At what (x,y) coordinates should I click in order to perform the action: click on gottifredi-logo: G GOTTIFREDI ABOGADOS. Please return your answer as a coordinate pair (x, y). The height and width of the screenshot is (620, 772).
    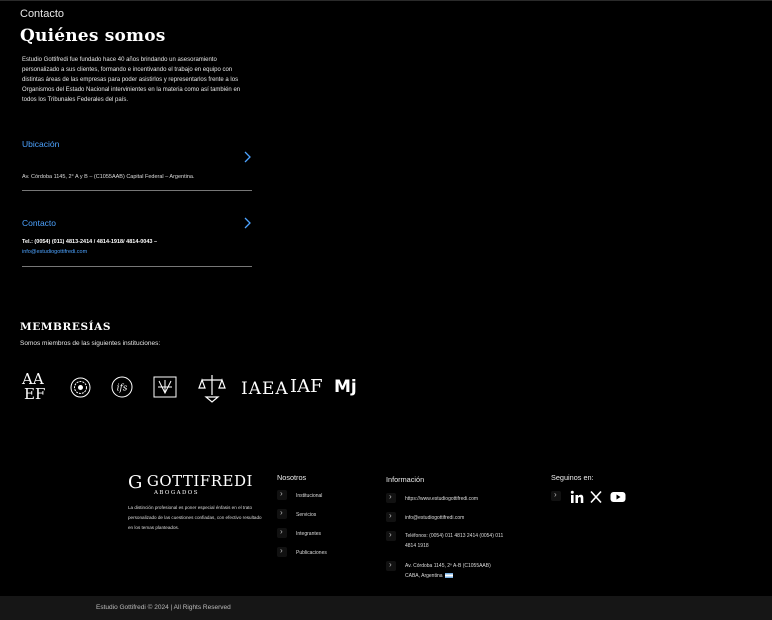
    Looking at the image, I should click on (190, 484).